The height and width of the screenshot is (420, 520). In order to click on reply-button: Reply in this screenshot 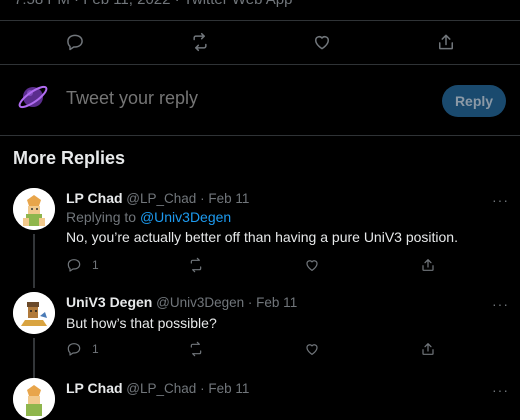, I will do `click(474, 101)`.